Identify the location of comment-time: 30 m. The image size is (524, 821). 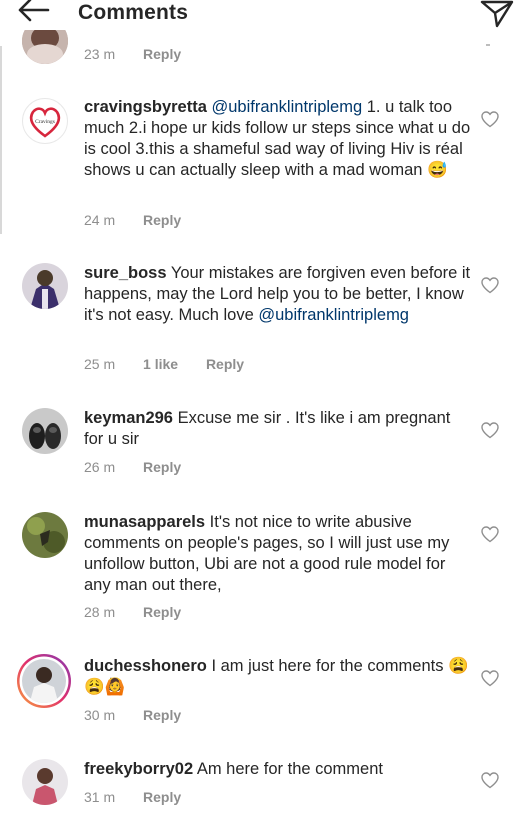
(100, 715).